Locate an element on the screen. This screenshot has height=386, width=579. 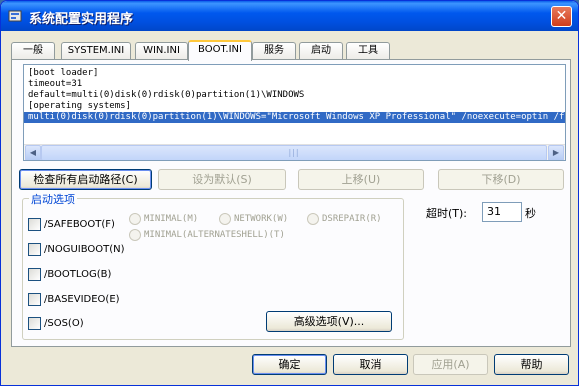
sos-checkbox is located at coordinates (34, 323).